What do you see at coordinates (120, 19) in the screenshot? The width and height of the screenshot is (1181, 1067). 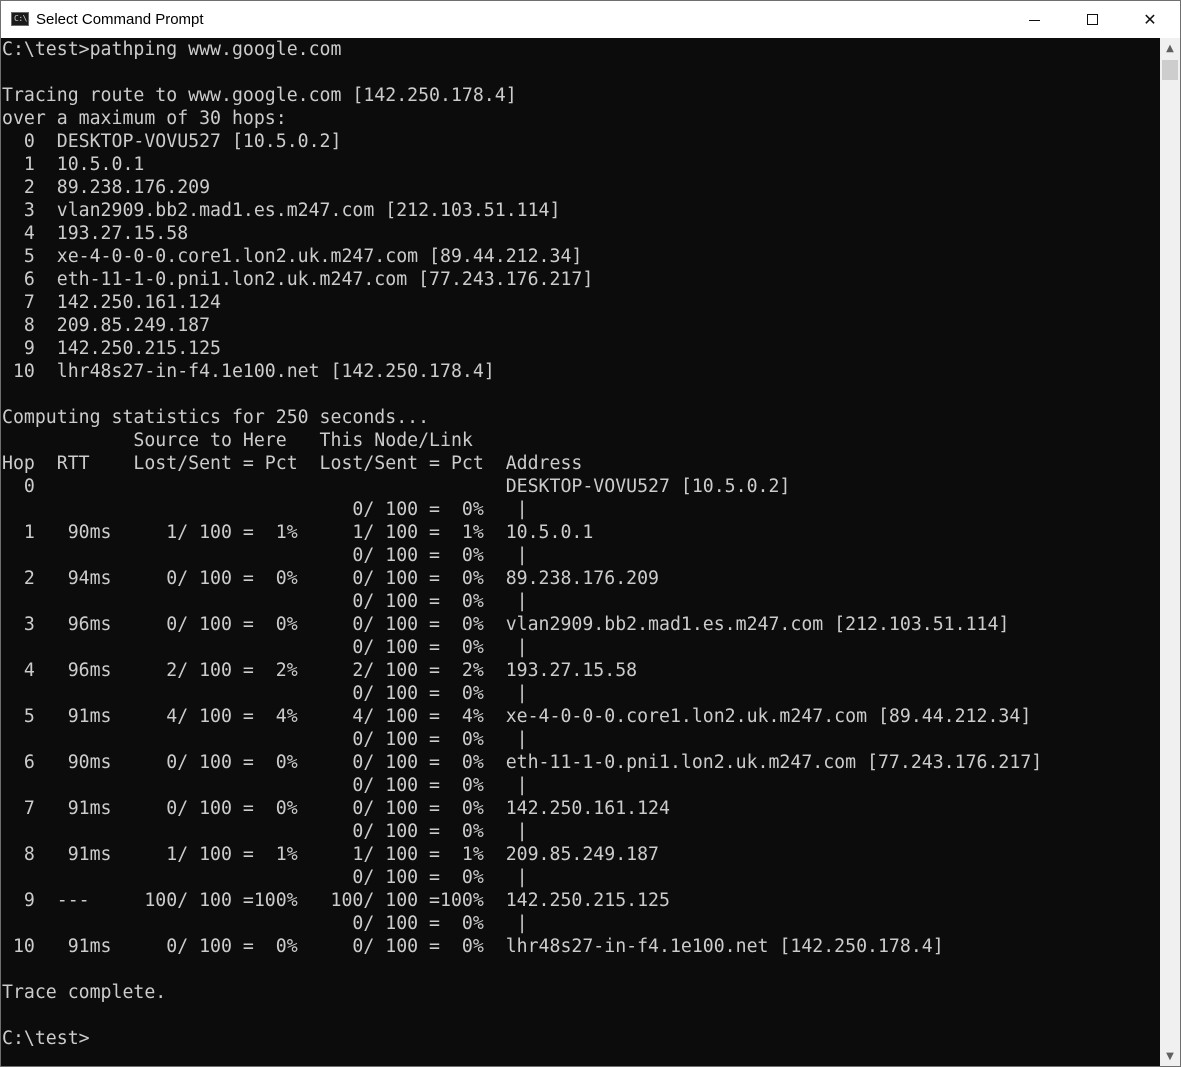 I see `window-title: Select Command Prompt` at bounding box center [120, 19].